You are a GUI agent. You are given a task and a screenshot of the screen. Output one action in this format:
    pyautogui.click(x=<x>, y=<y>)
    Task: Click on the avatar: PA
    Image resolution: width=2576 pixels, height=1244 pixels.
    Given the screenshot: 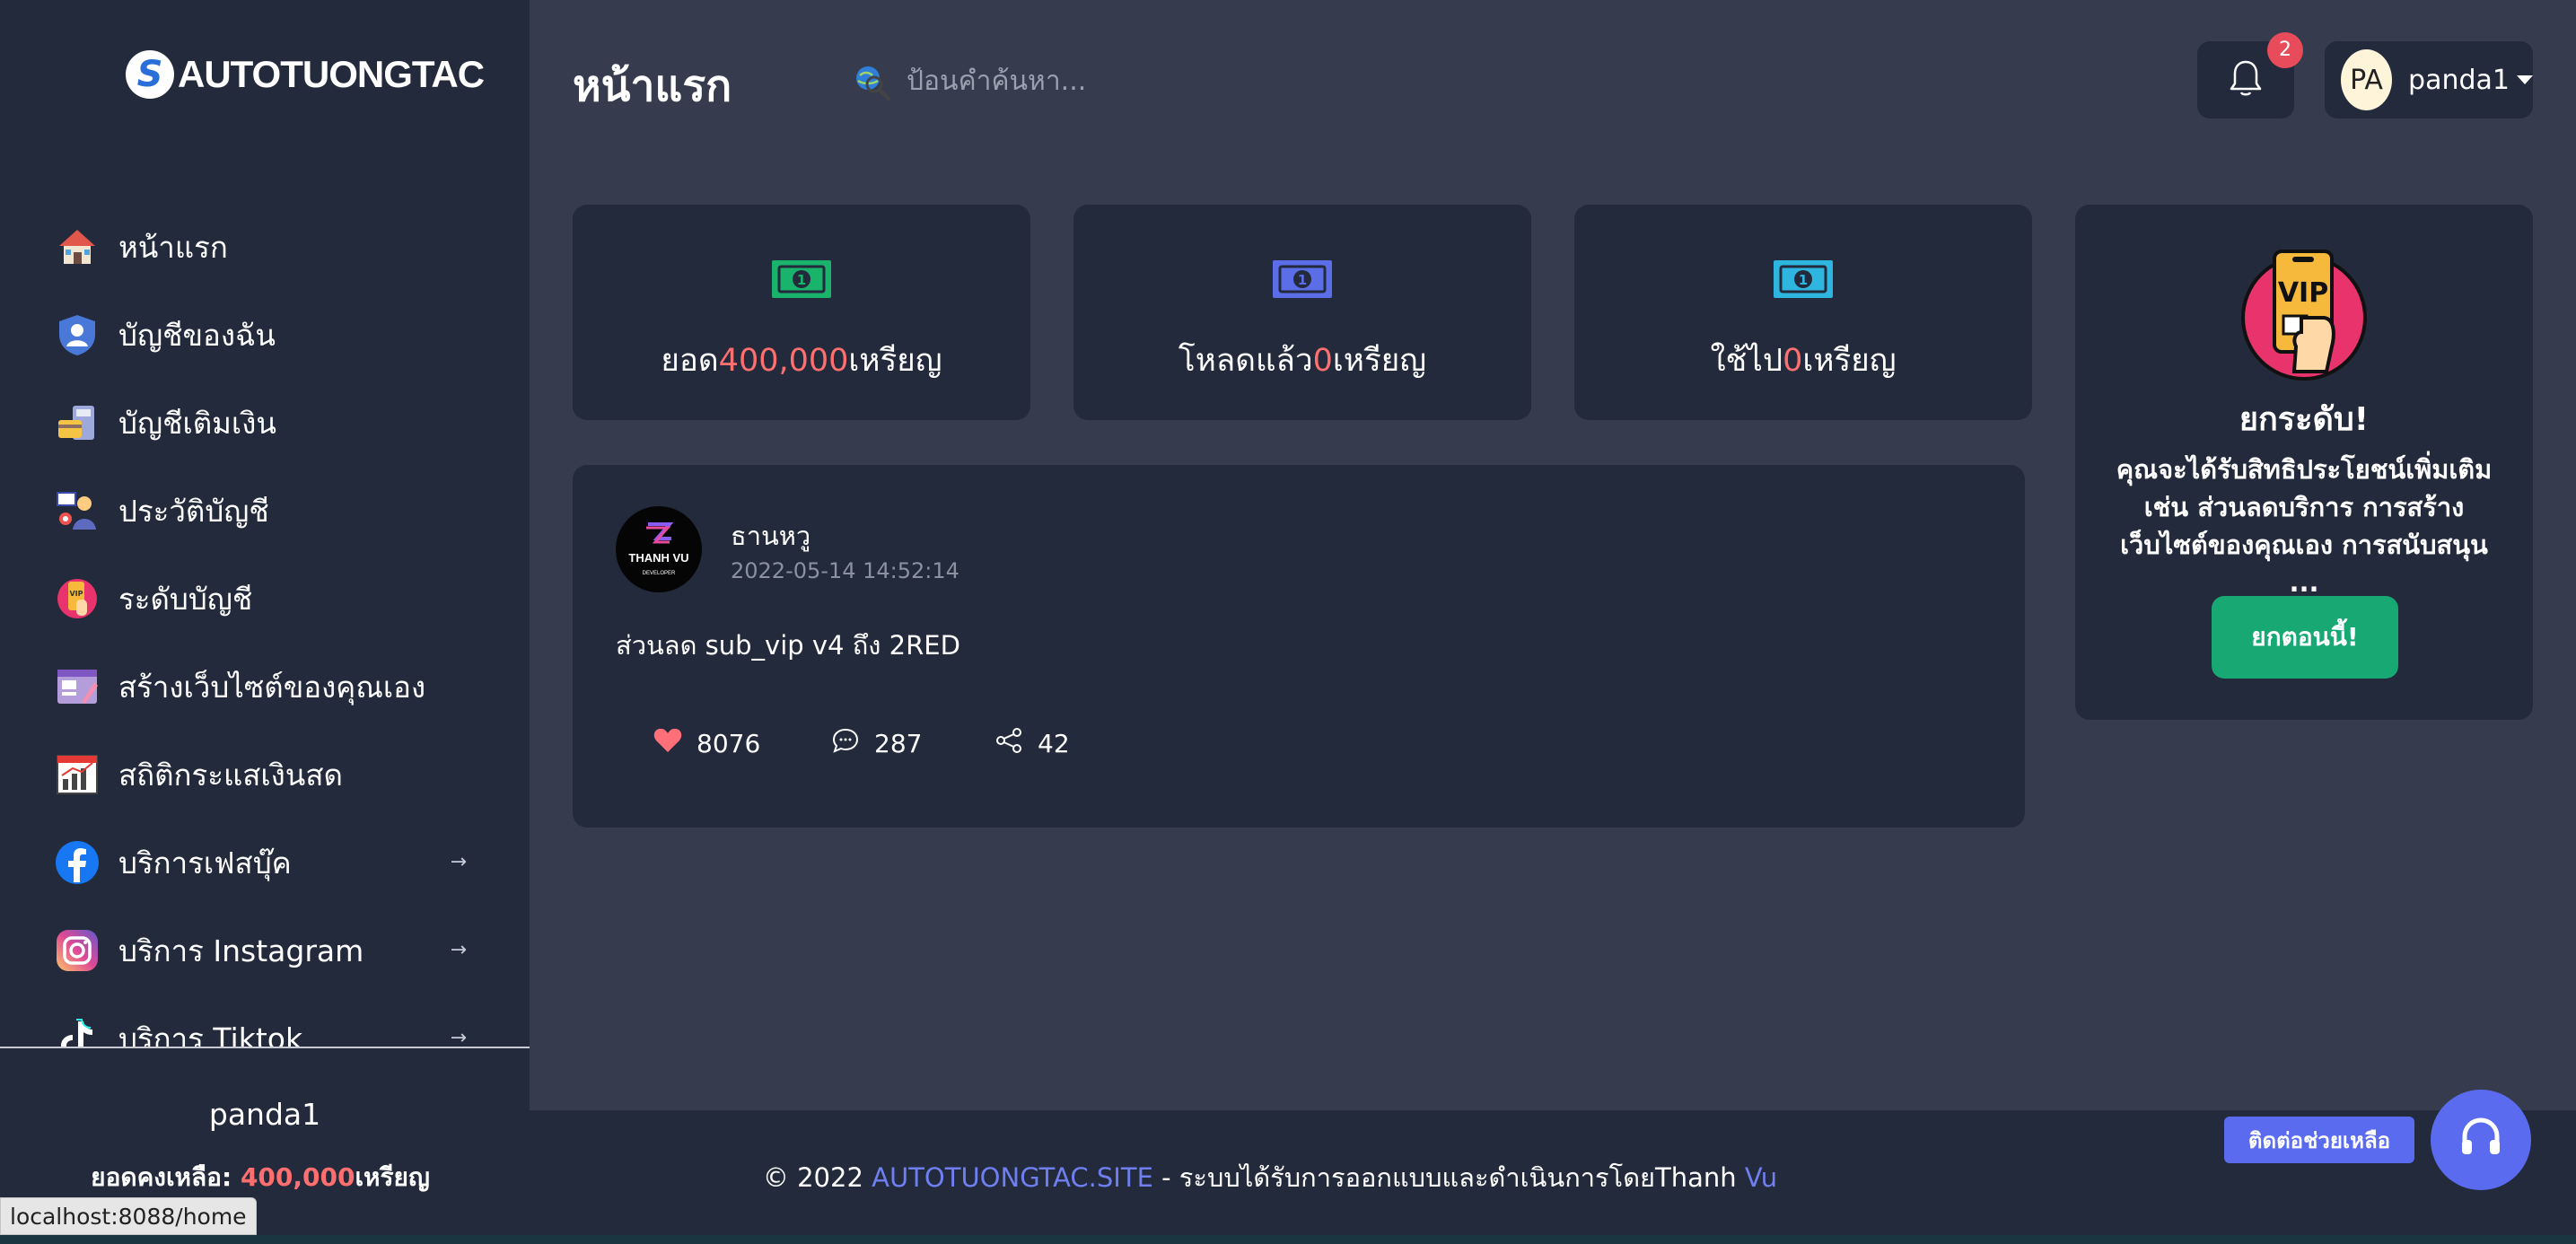 What is the action you would take?
    pyautogui.click(x=2367, y=80)
    